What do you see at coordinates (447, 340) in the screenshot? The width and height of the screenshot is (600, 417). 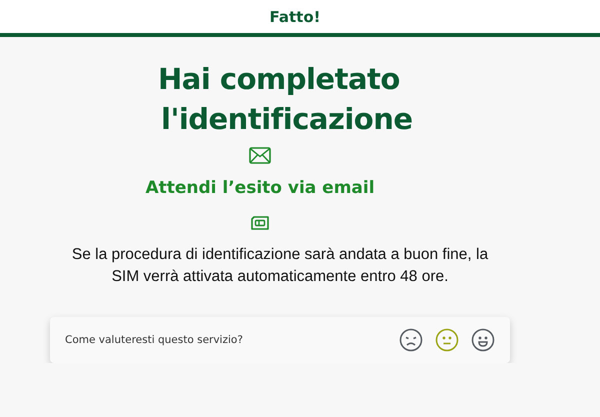 I see `neutral-face-icon` at bounding box center [447, 340].